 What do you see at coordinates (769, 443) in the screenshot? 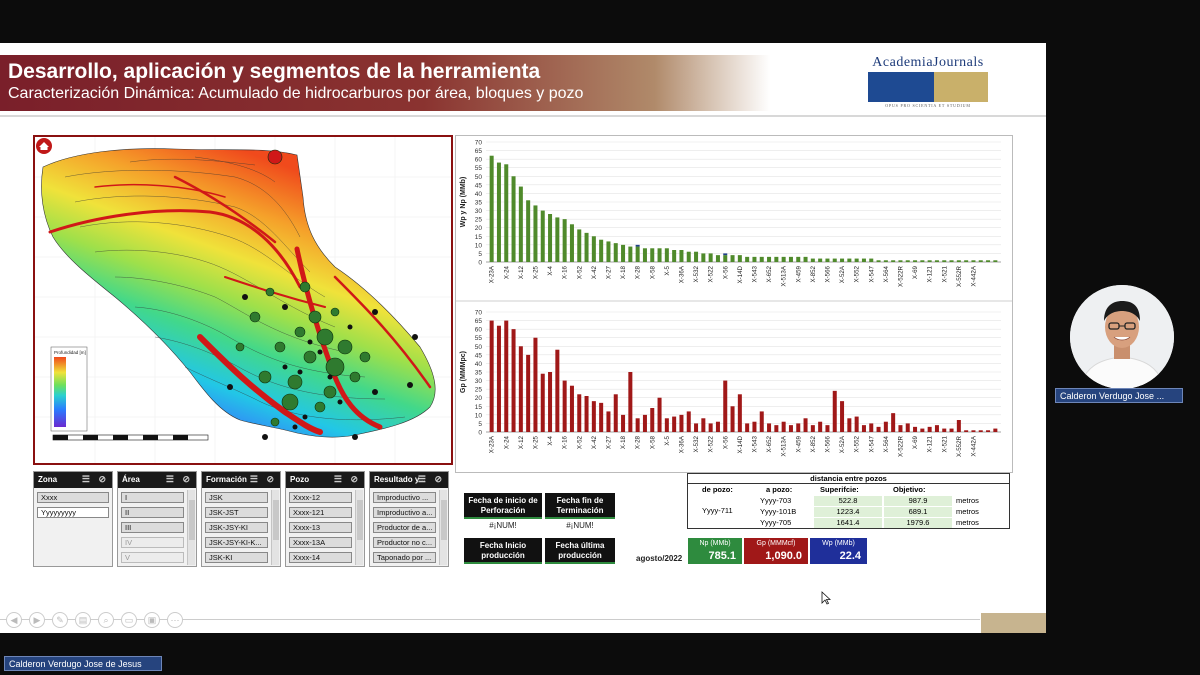
I see `x-tick-label: X-652` at bounding box center [769, 443].